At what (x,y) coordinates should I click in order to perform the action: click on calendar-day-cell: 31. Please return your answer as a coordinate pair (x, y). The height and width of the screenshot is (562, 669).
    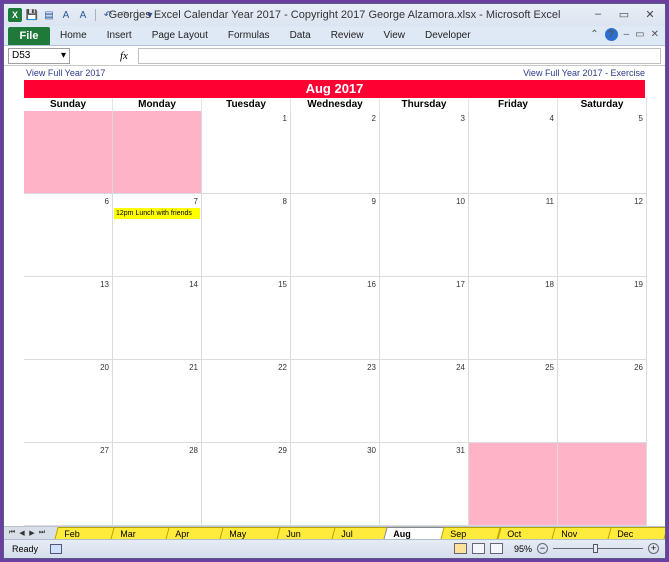
    Looking at the image, I should click on (424, 484).